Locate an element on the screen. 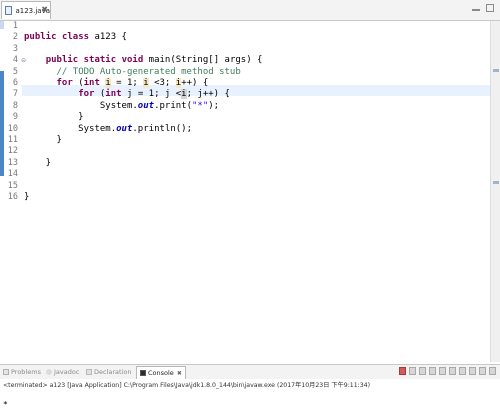 This screenshot has width=500, height=415. remove-launch-icon is located at coordinates (412, 371).